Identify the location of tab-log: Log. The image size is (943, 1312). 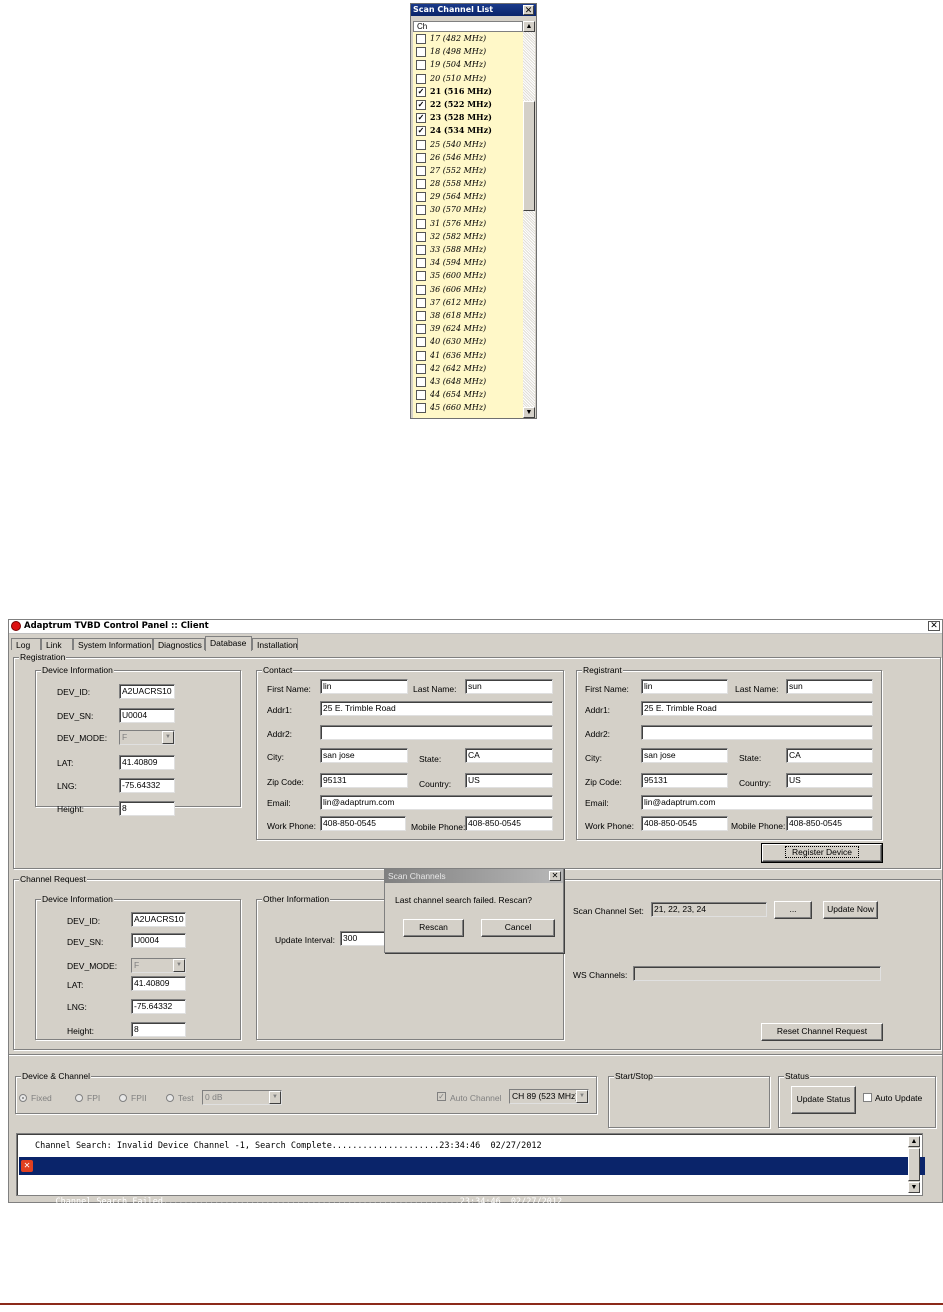
(26, 644).